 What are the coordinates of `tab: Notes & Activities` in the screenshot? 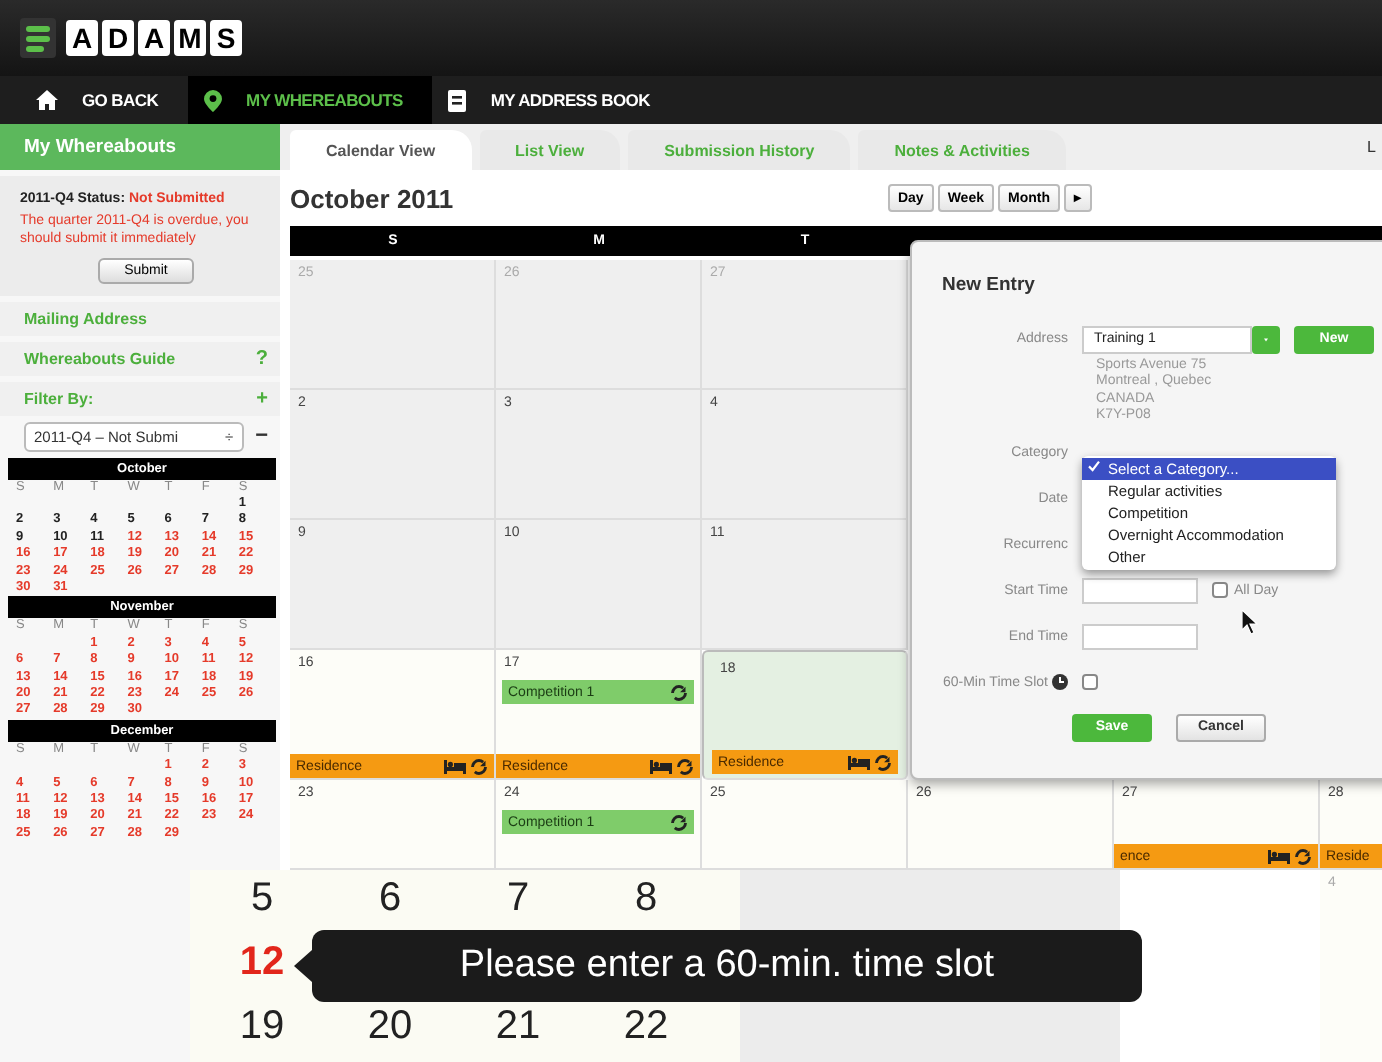 It's located at (962, 150).